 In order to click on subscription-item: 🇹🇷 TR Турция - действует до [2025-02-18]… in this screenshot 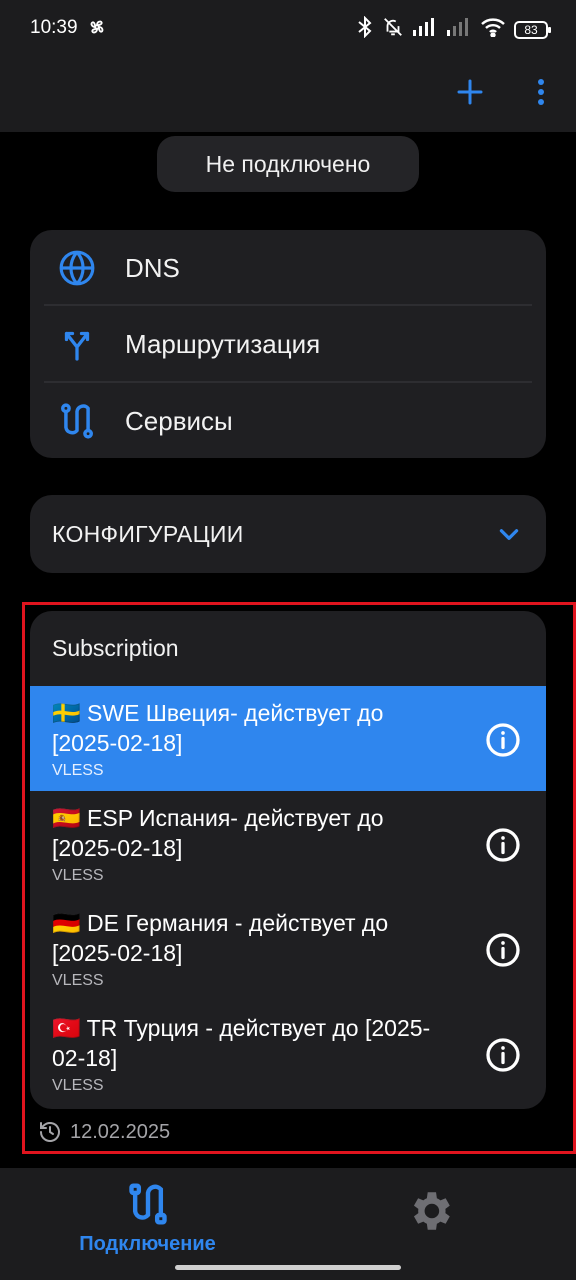, I will do `click(288, 1053)`.